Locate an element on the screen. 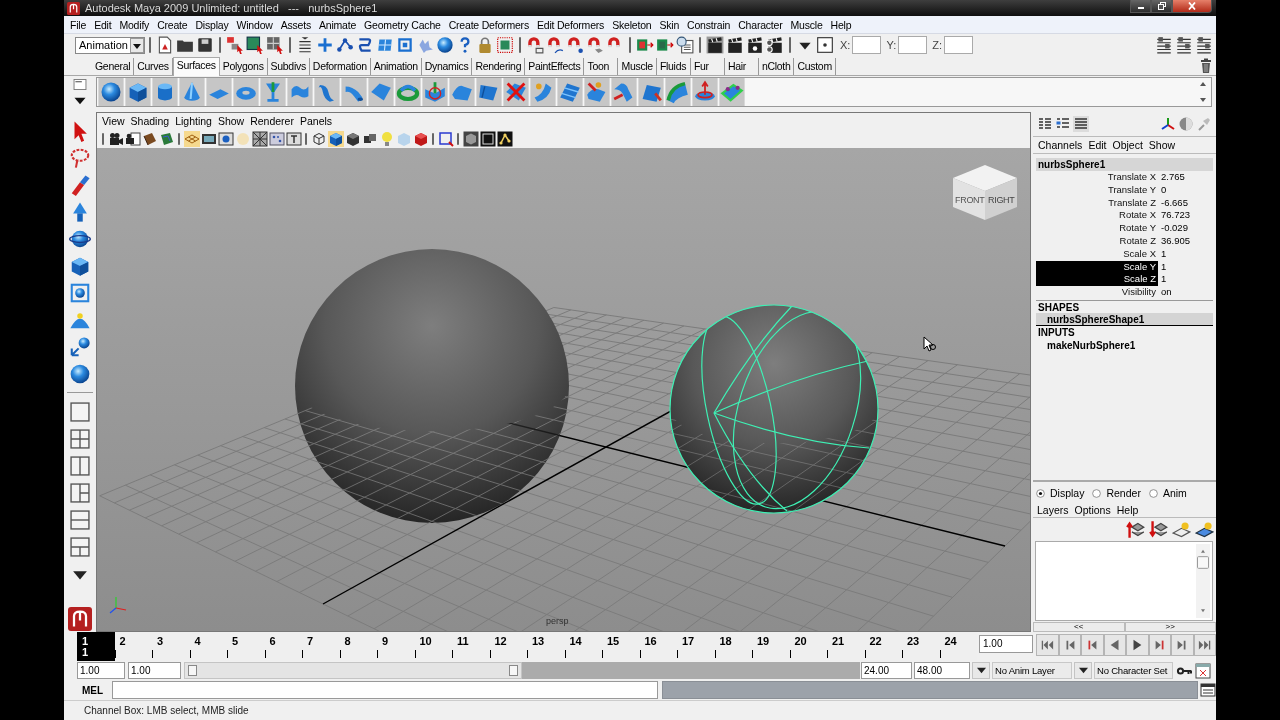  shelf-tab: Surfaces is located at coordinates (196, 66).